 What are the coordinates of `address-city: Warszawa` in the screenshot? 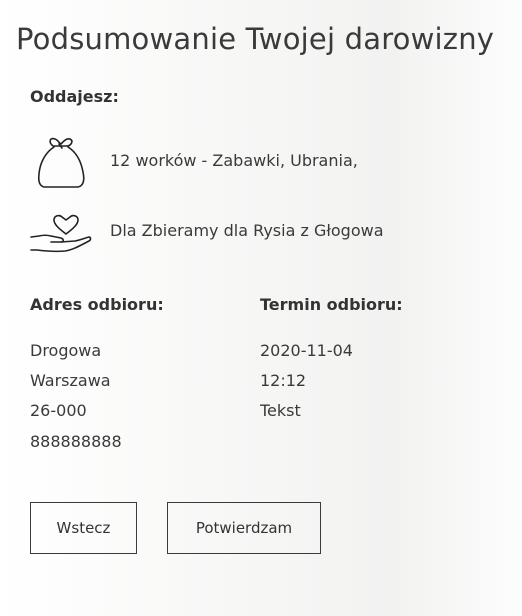 It's located at (70, 380).